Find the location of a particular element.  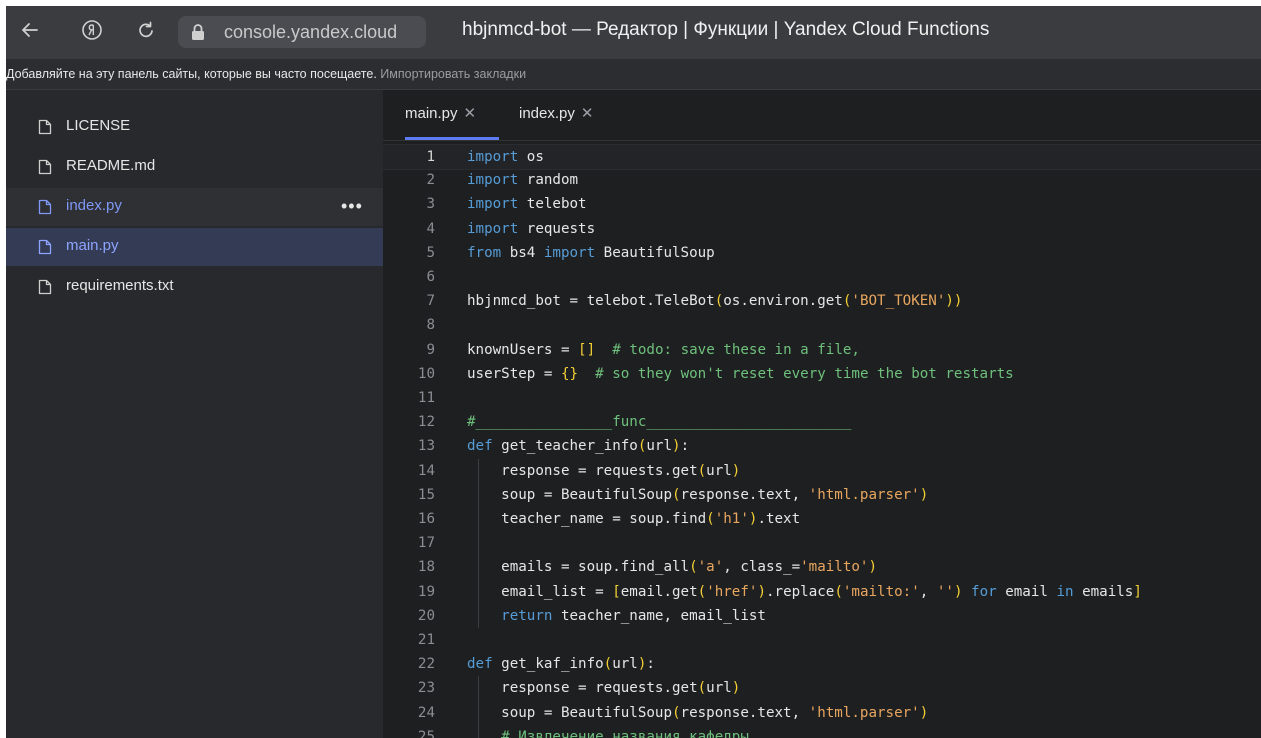

line-number: 2 is located at coordinates (430, 180).